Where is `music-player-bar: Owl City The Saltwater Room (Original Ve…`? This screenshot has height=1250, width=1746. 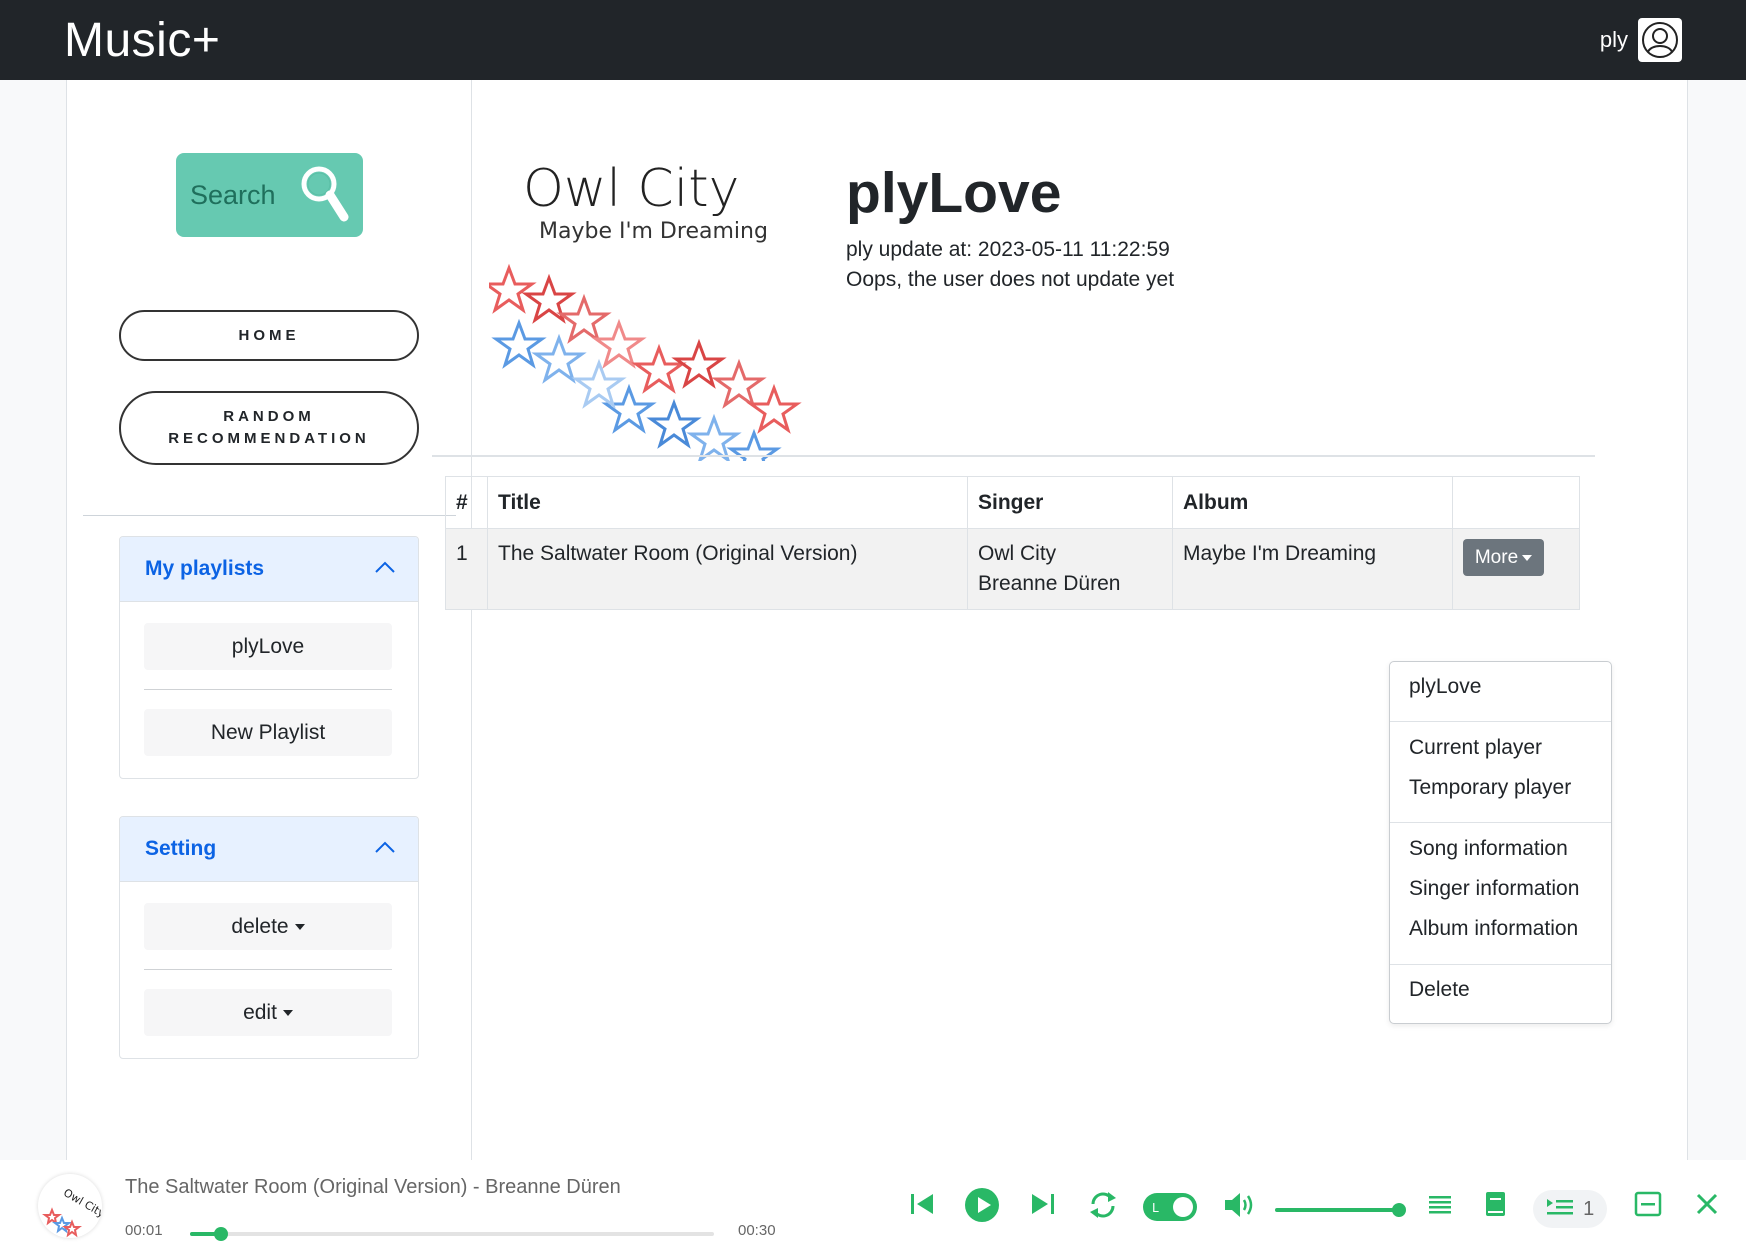 music-player-bar: Owl City The Saltwater Room (Original Ve… is located at coordinates (873, 1205).